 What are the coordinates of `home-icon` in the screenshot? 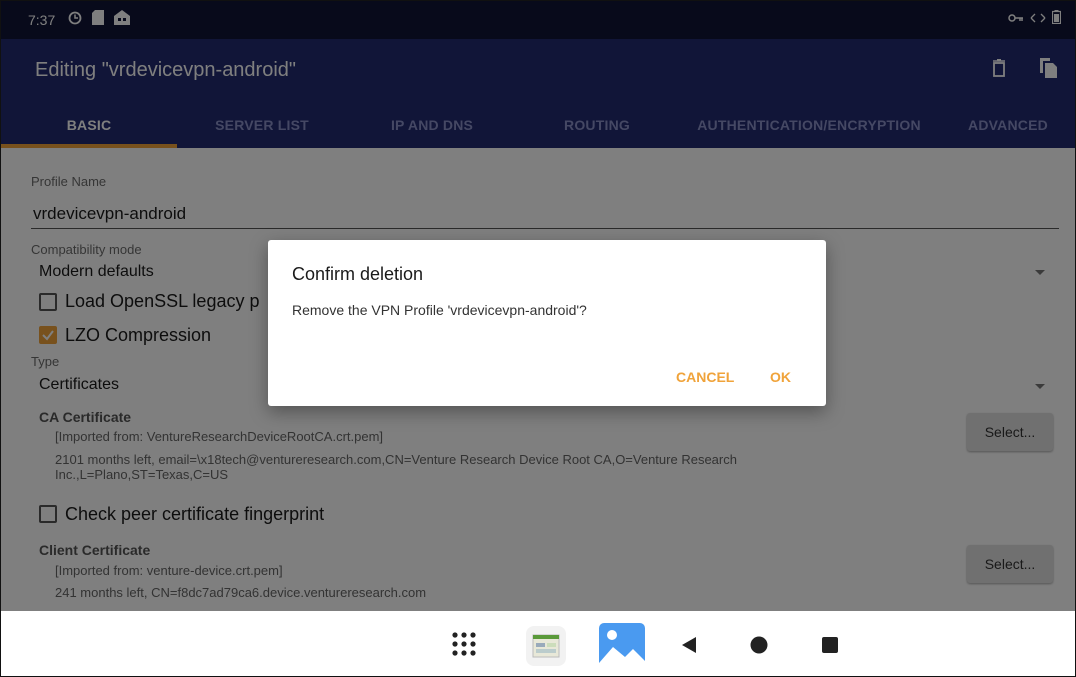 It's located at (759, 645).